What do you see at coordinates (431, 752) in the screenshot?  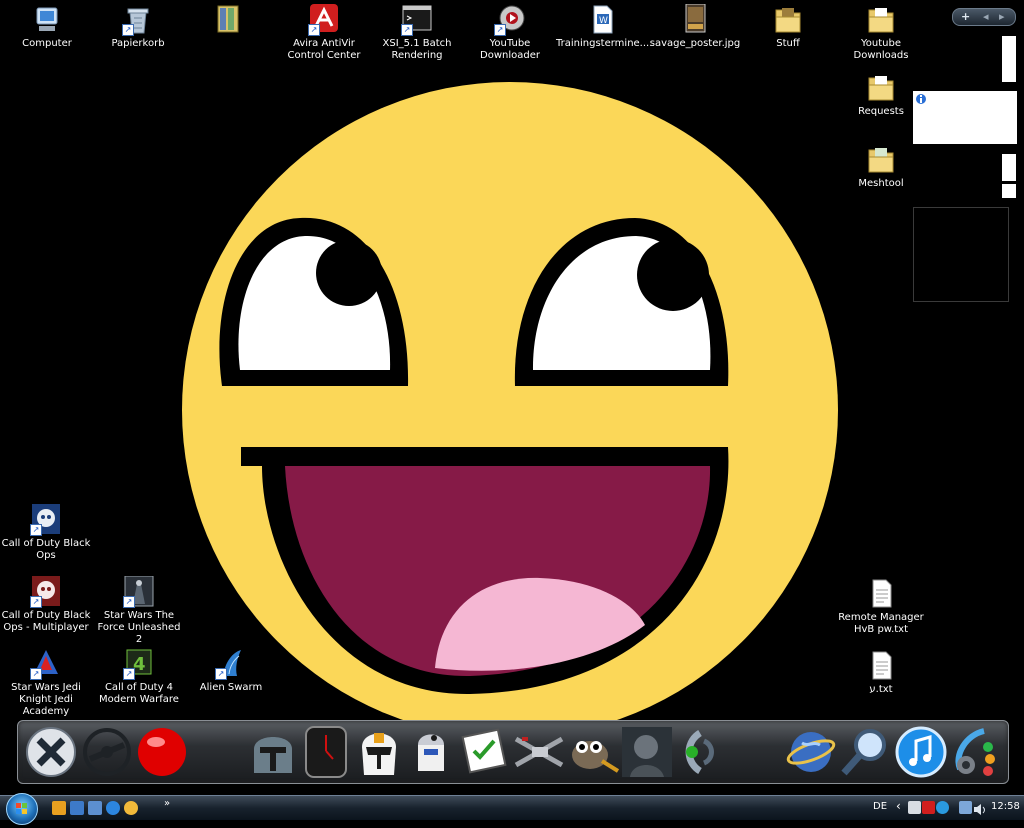 I see `r2d2-icon` at bounding box center [431, 752].